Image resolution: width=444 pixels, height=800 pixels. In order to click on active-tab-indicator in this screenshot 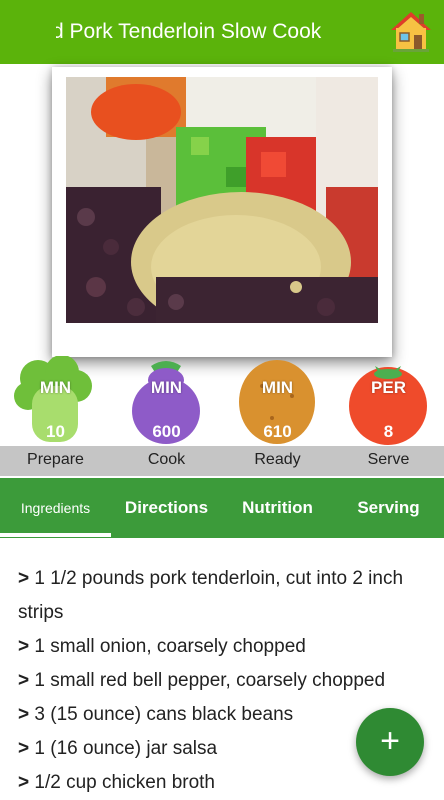, I will do `click(55, 535)`.